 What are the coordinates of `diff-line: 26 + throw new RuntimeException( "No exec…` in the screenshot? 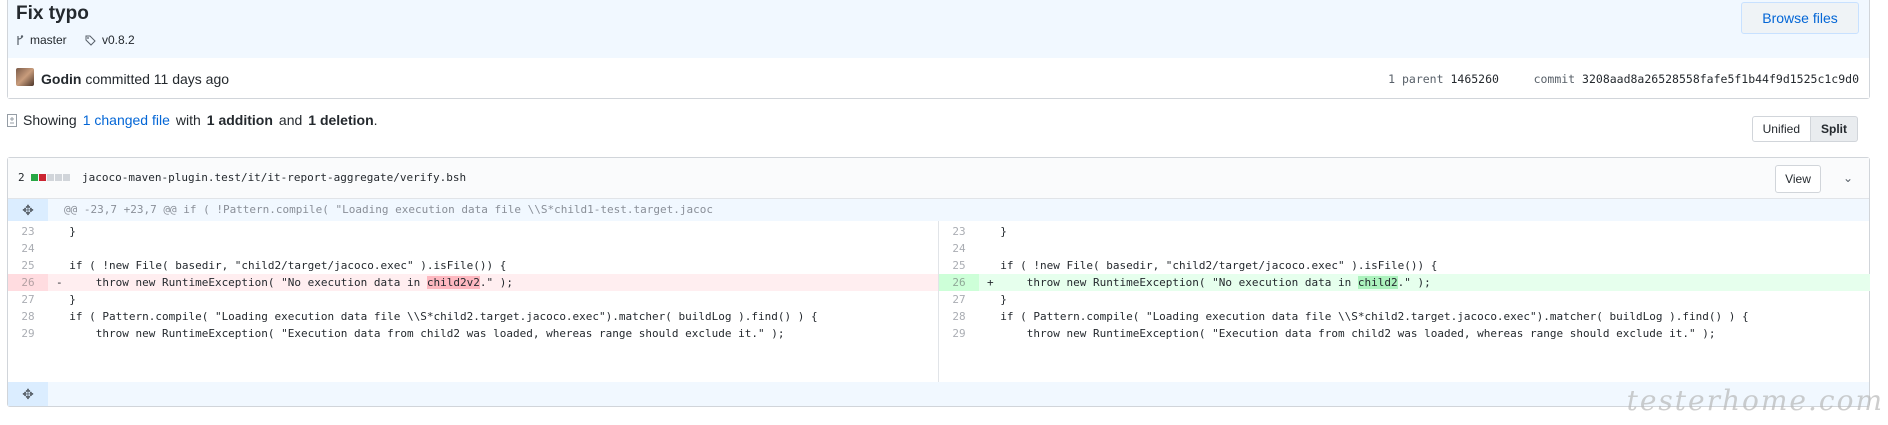 It's located at (1404, 282).